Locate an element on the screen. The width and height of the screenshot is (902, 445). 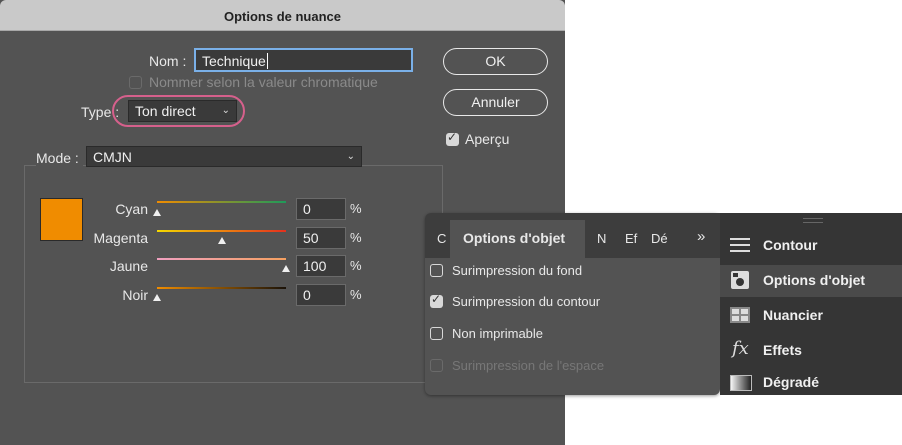
dock-item-gradient: Dégradé is located at coordinates (811, 382).